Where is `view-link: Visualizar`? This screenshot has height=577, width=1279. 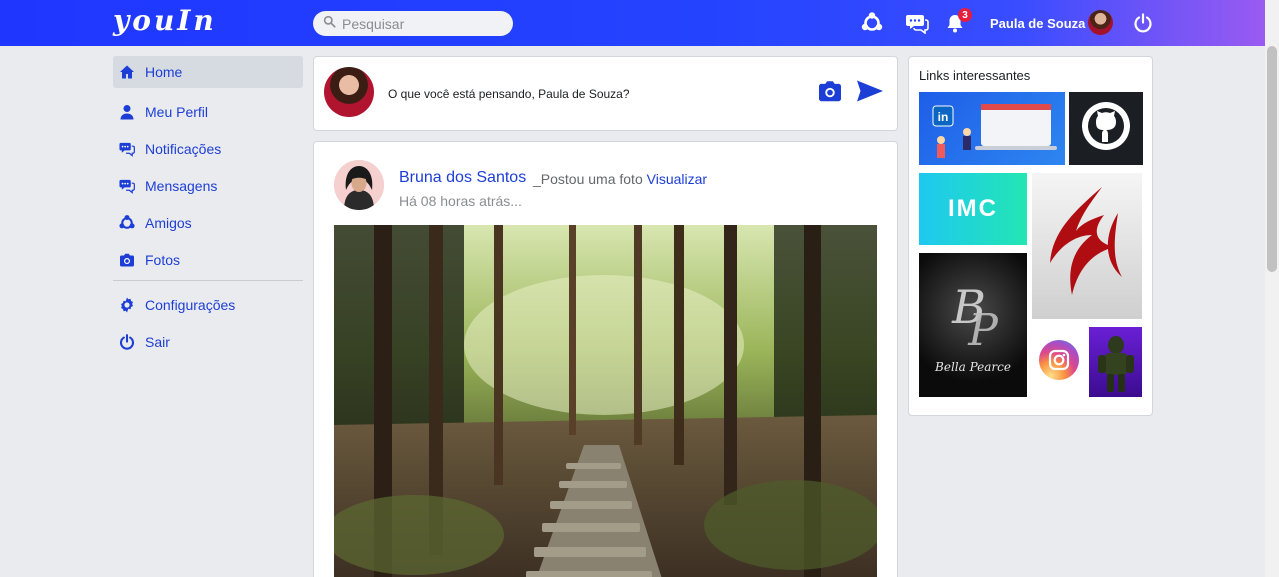 view-link: Visualizar is located at coordinates (677, 179).